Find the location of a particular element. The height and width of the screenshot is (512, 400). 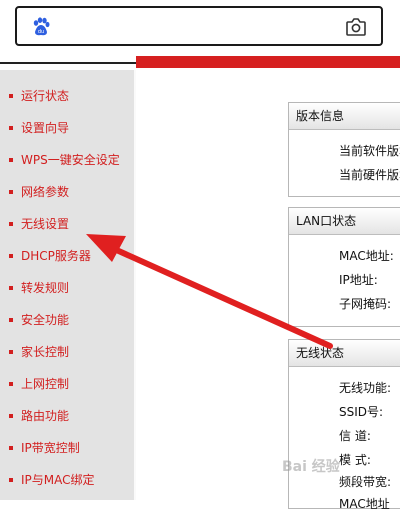

sidebar-item-forwarding: 转发规则 is located at coordinates (60, 293).